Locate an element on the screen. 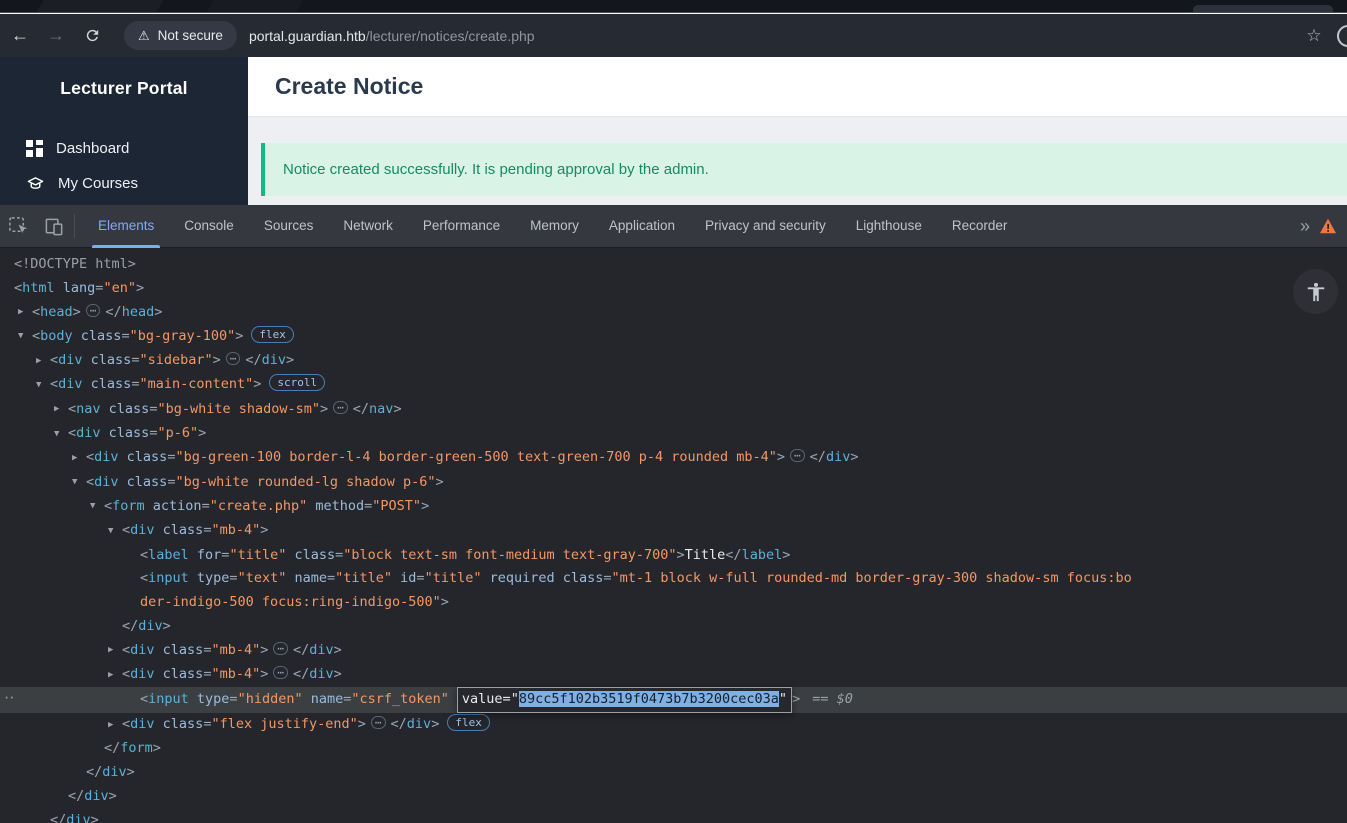 This screenshot has height=823, width=1347. devtools-tab-recorder: Recorder is located at coordinates (980, 226).